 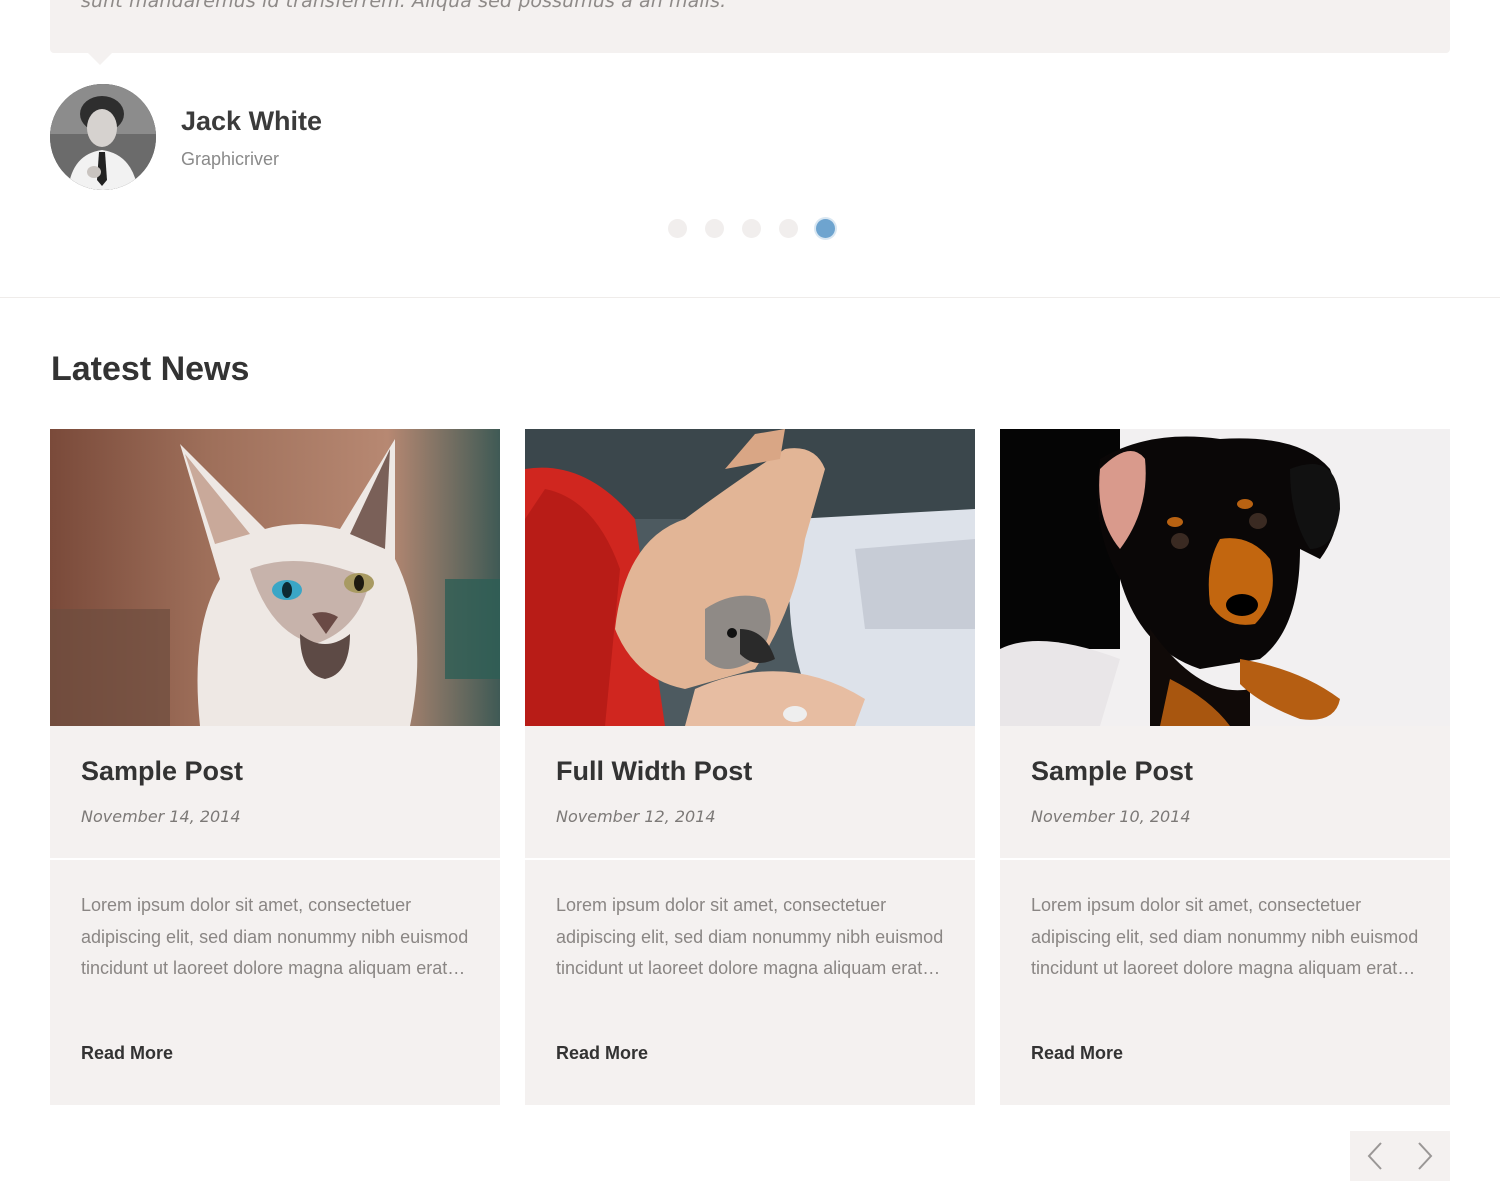 I want to click on post-thumbnail-kitten, so click(x=275, y=577).